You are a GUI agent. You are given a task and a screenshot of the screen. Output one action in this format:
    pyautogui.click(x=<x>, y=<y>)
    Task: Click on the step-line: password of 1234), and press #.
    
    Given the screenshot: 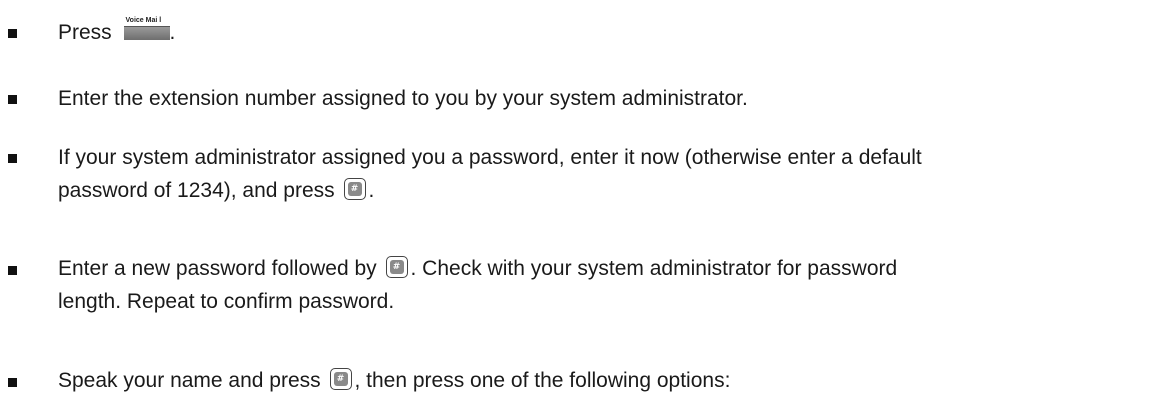 What is the action you would take?
    pyautogui.click(x=605, y=190)
    